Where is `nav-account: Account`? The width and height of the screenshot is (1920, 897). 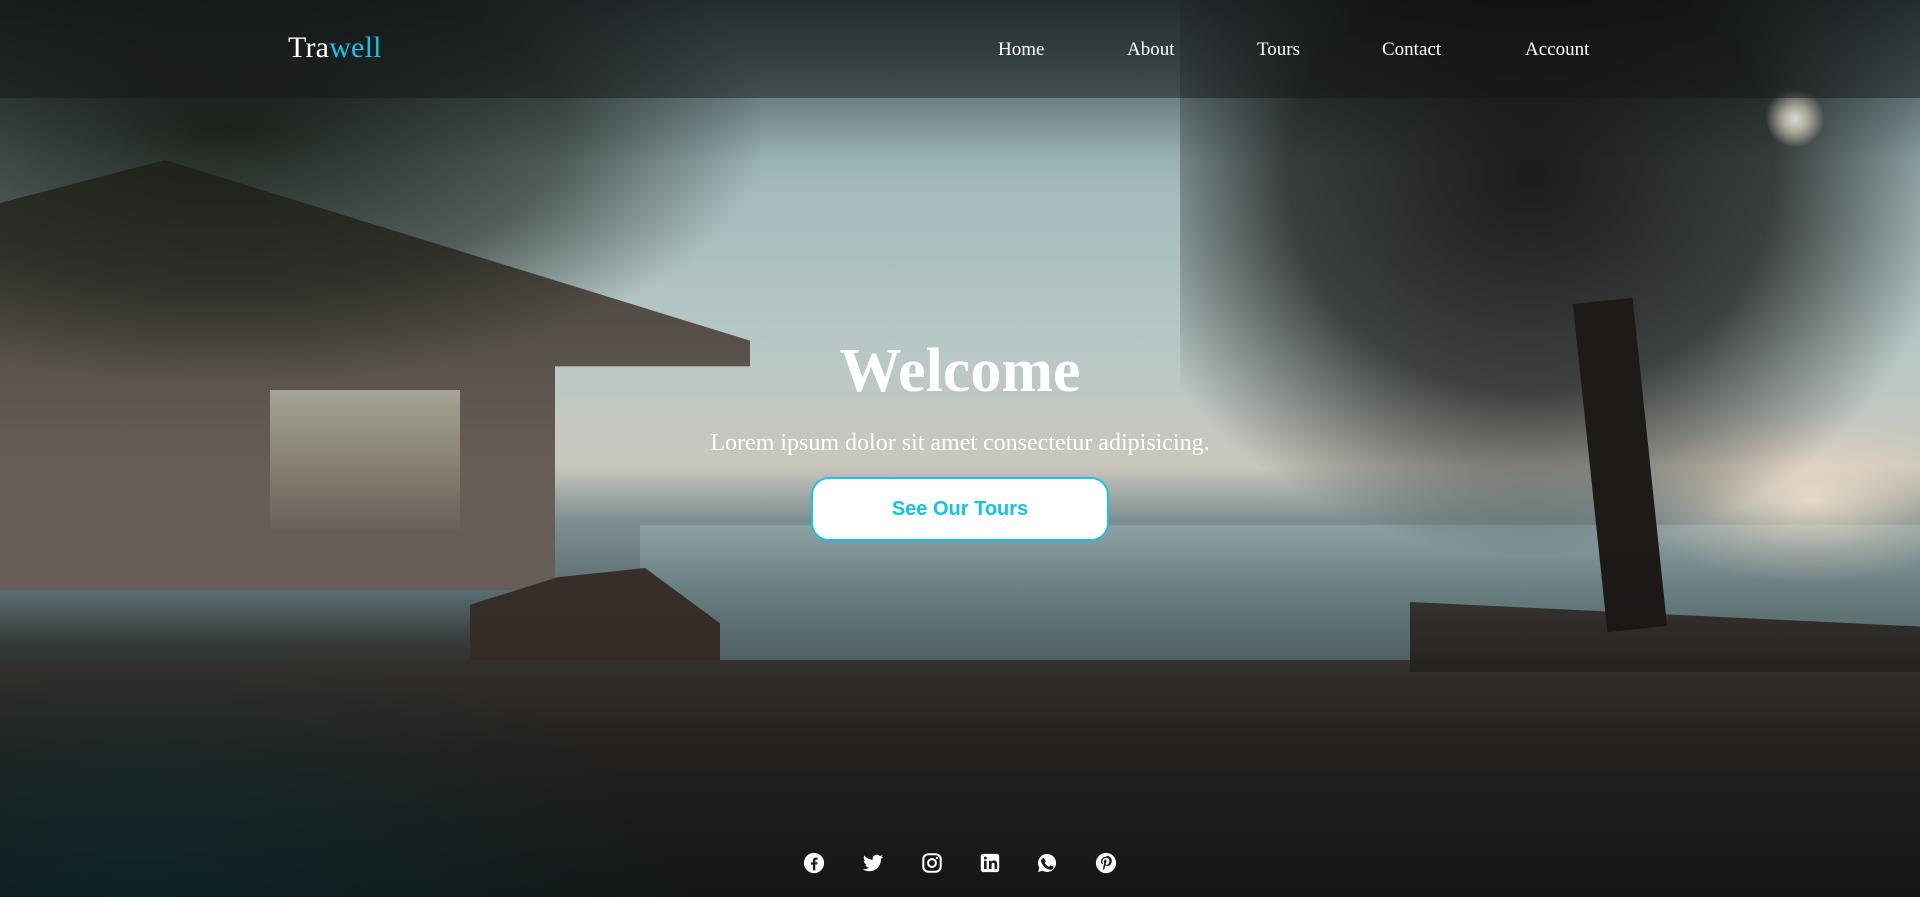
nav-account: Account is located at coordinates (1557, 50).